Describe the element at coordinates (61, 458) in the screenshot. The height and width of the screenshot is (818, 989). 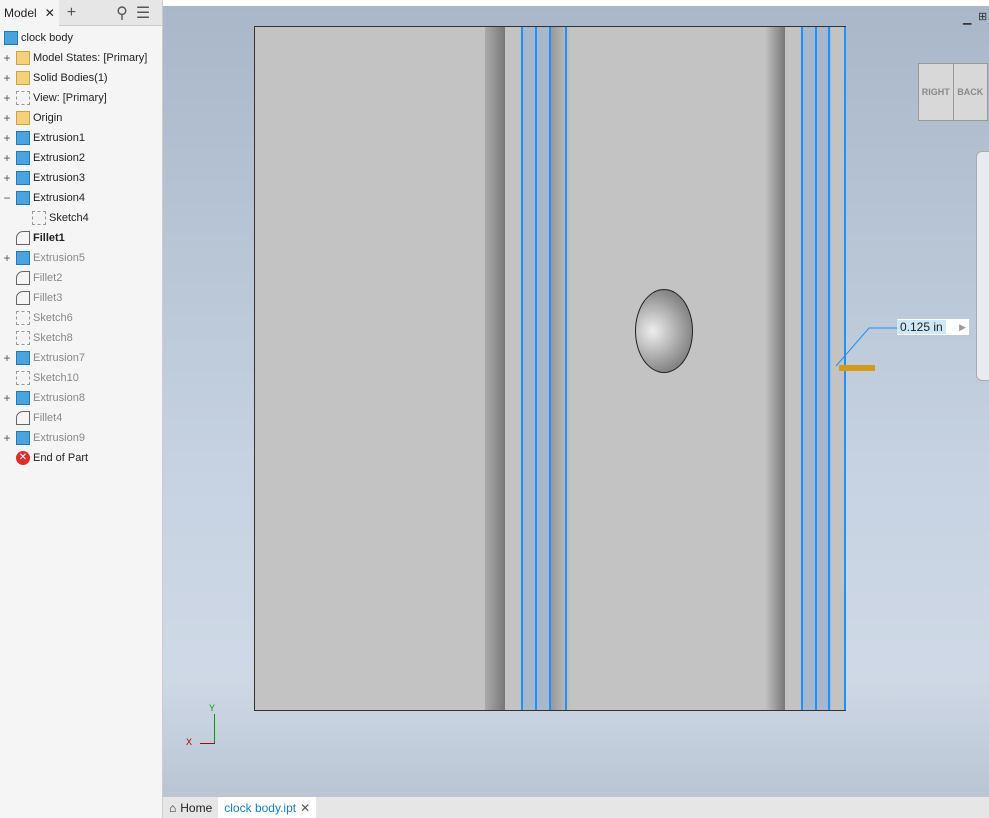
I see `tree-item-label: End of Part` at that location.